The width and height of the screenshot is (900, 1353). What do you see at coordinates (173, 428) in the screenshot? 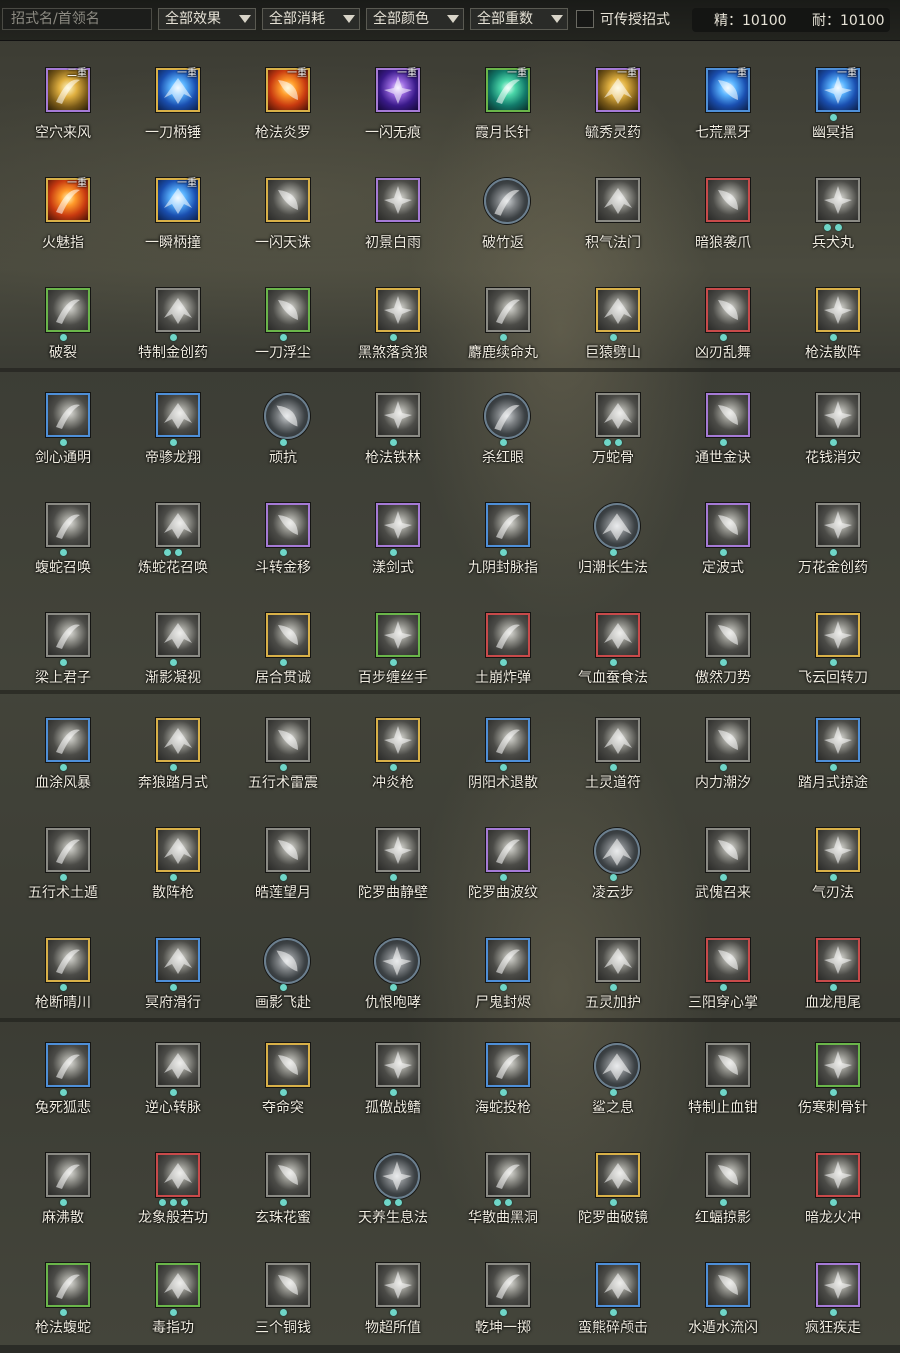
I see `skill-card: 帝骖龙翔` at bounding box center [173, 428].